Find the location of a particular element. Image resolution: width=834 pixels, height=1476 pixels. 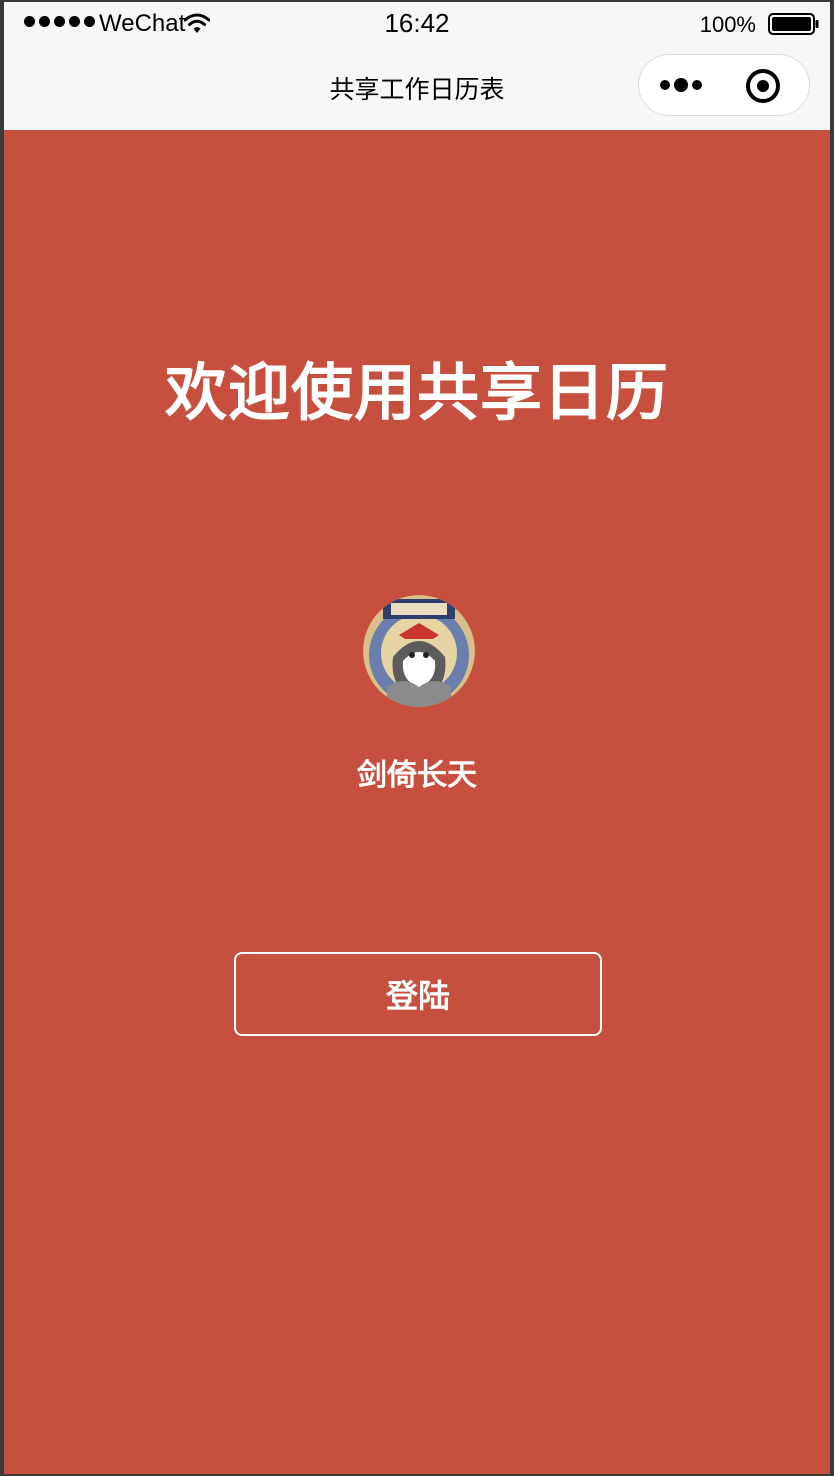

user-nickname: 剑倚长天 is located at coordinates (417, 775).